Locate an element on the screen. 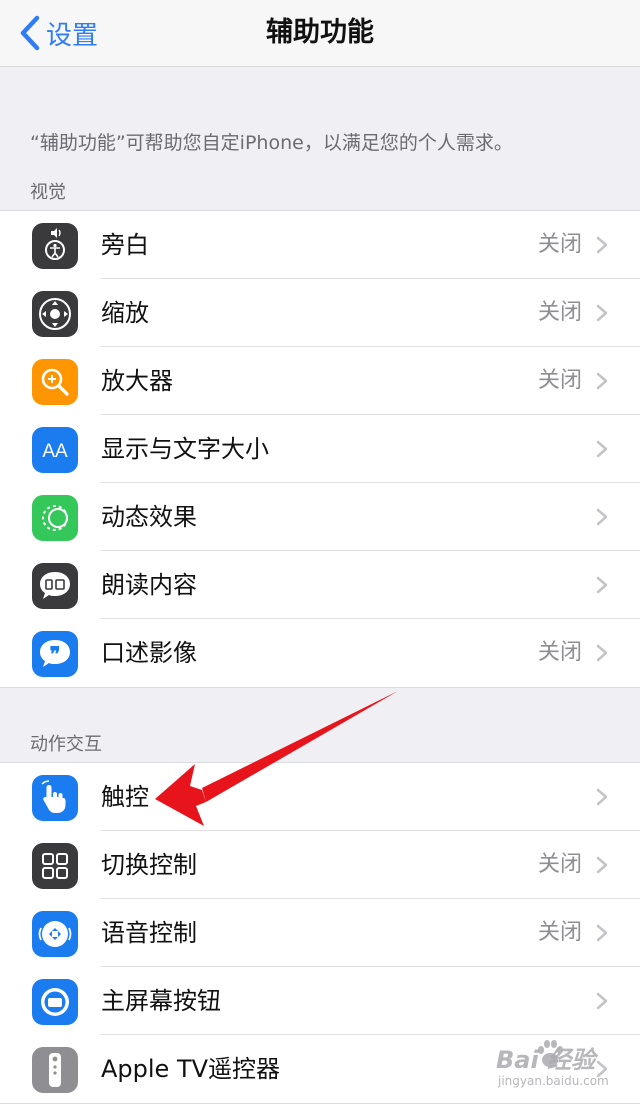 This screenshot has height=1104, width=640. touch-icon is located at coordinates (55, 798).